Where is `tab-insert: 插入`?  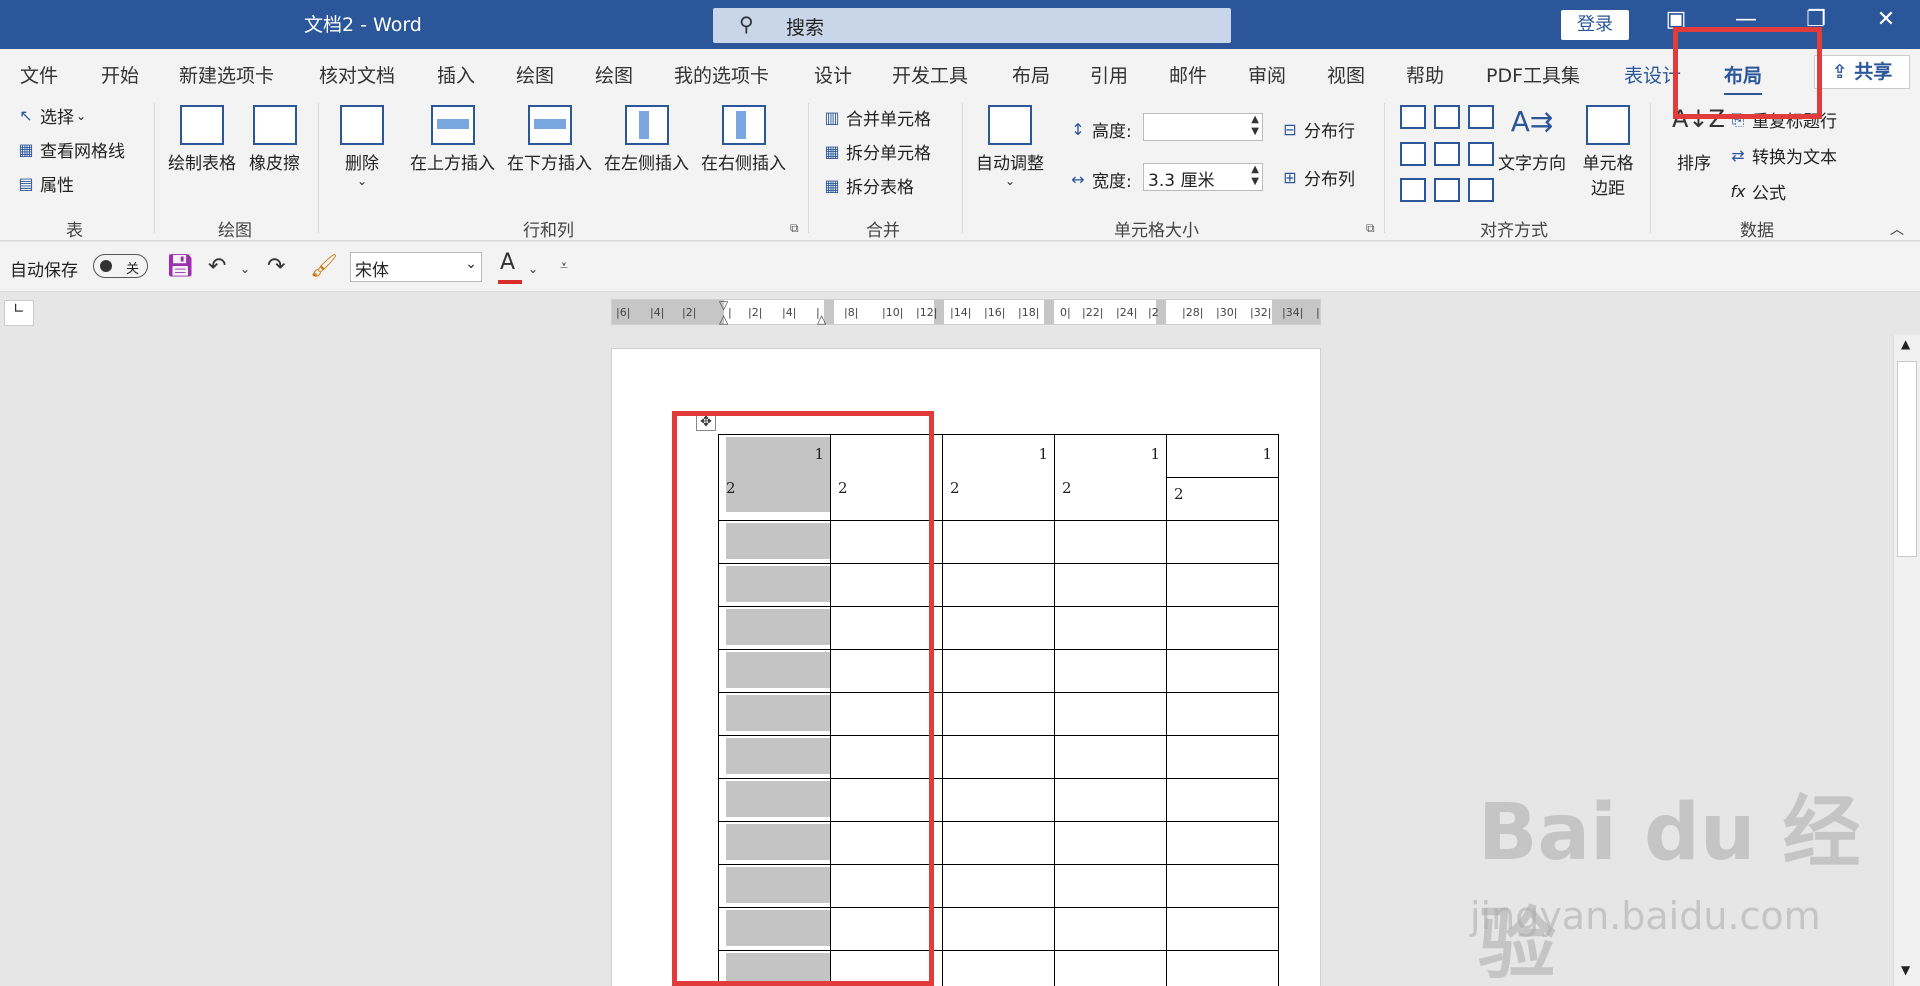
tab-insert: 插入 is located at coordinates (456, 74).